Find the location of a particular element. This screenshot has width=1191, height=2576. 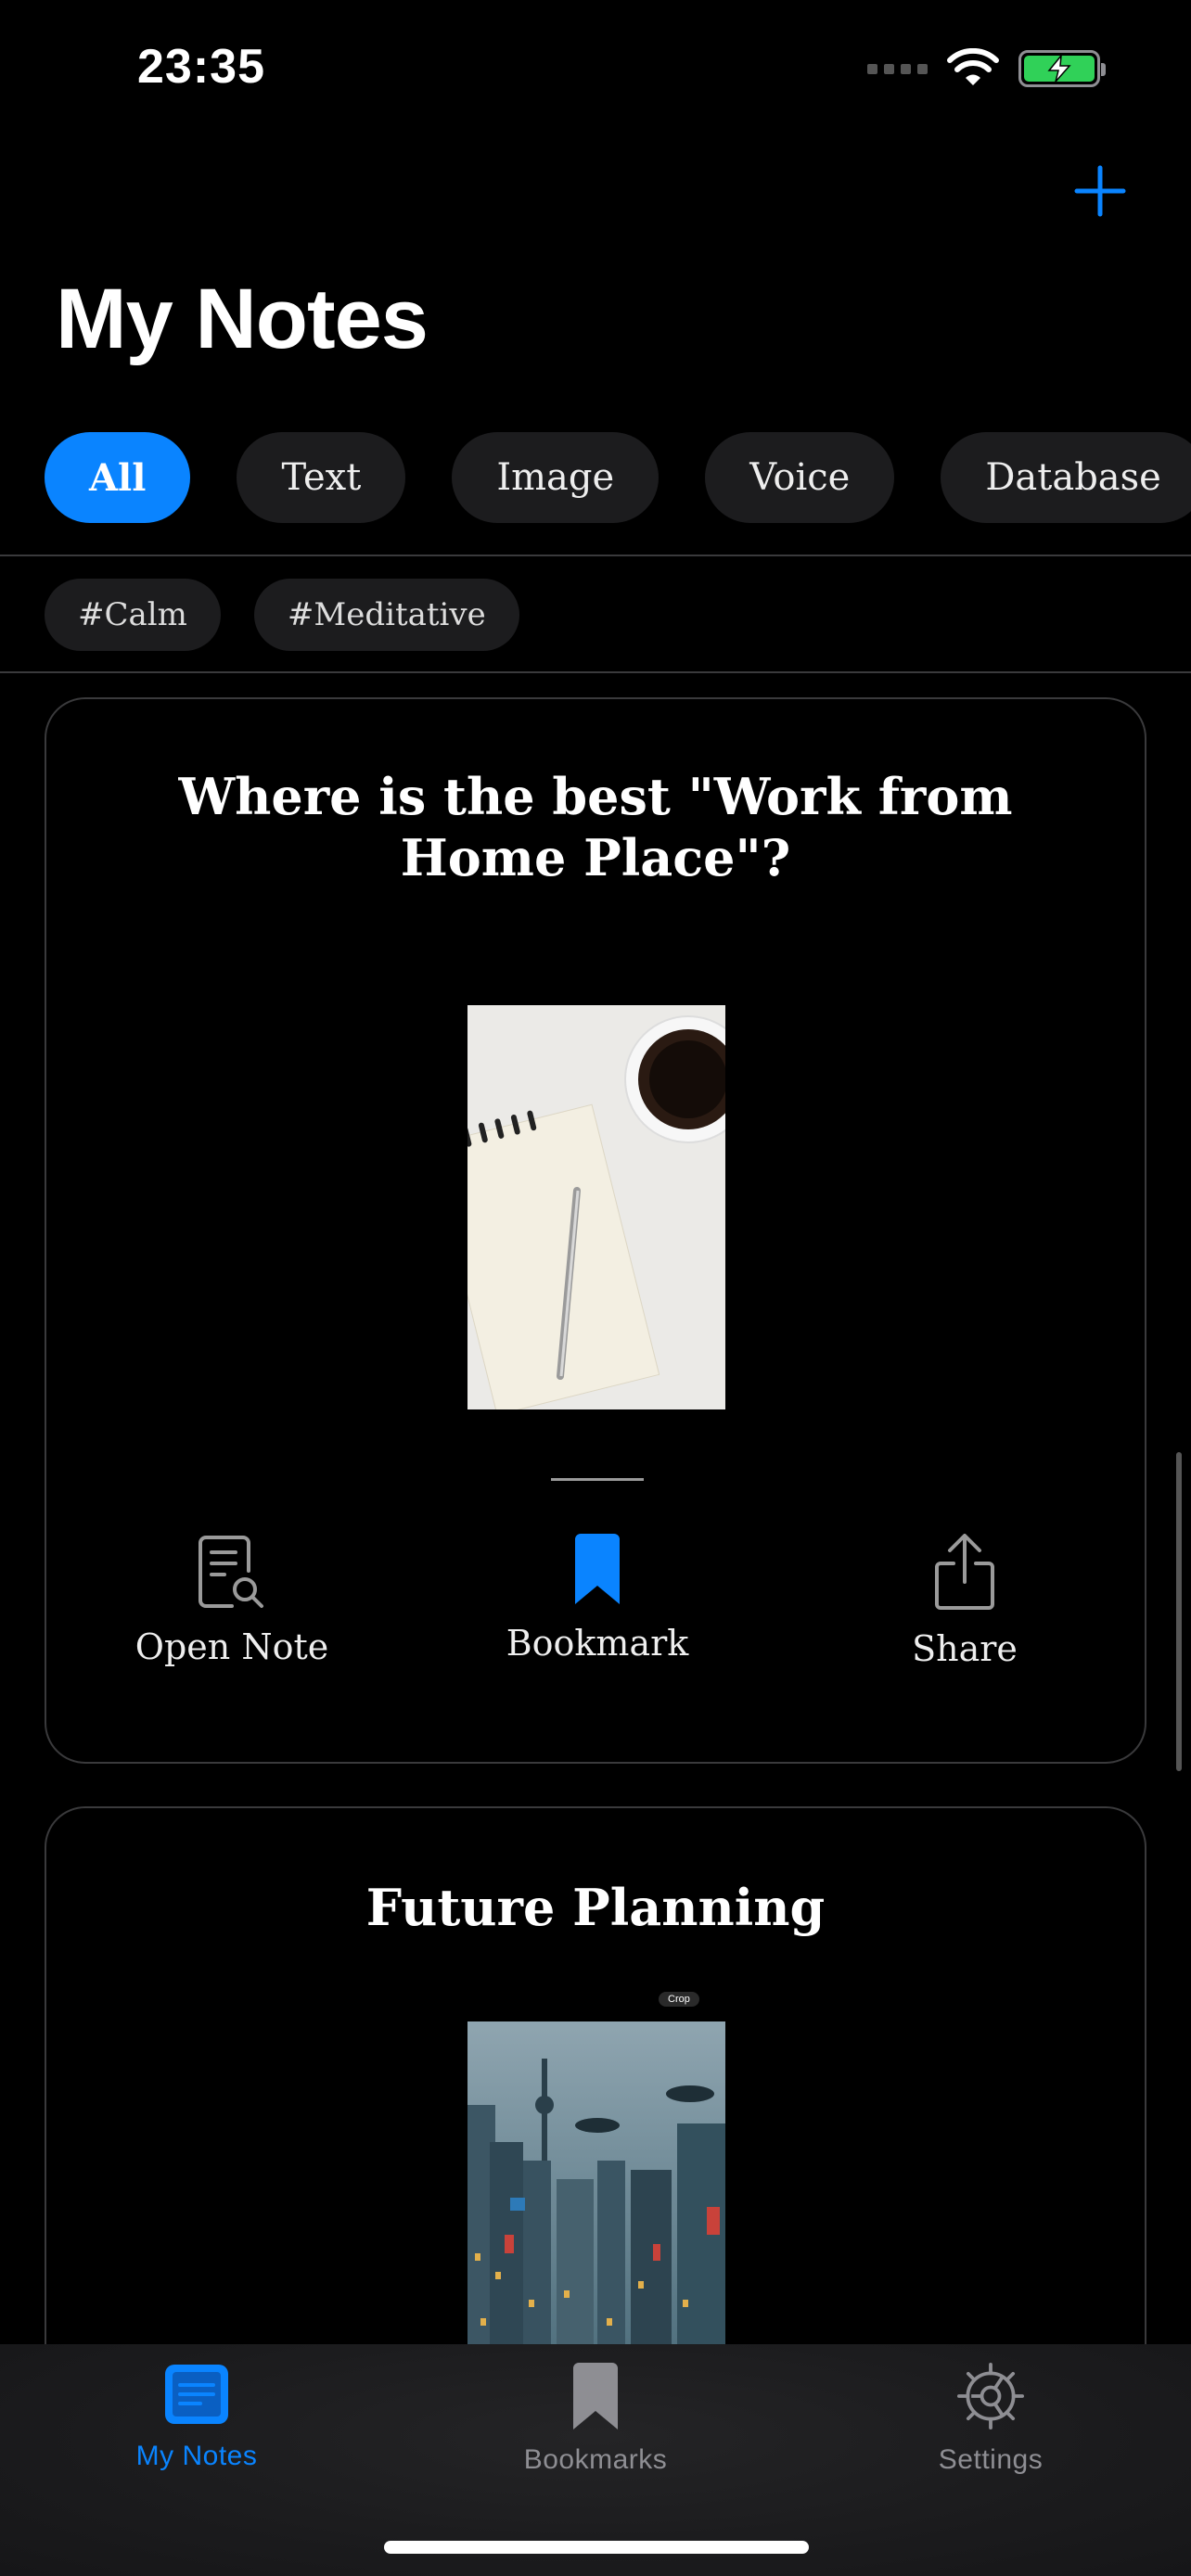

cellular-signal-icon is located at coordinates (897, 68).